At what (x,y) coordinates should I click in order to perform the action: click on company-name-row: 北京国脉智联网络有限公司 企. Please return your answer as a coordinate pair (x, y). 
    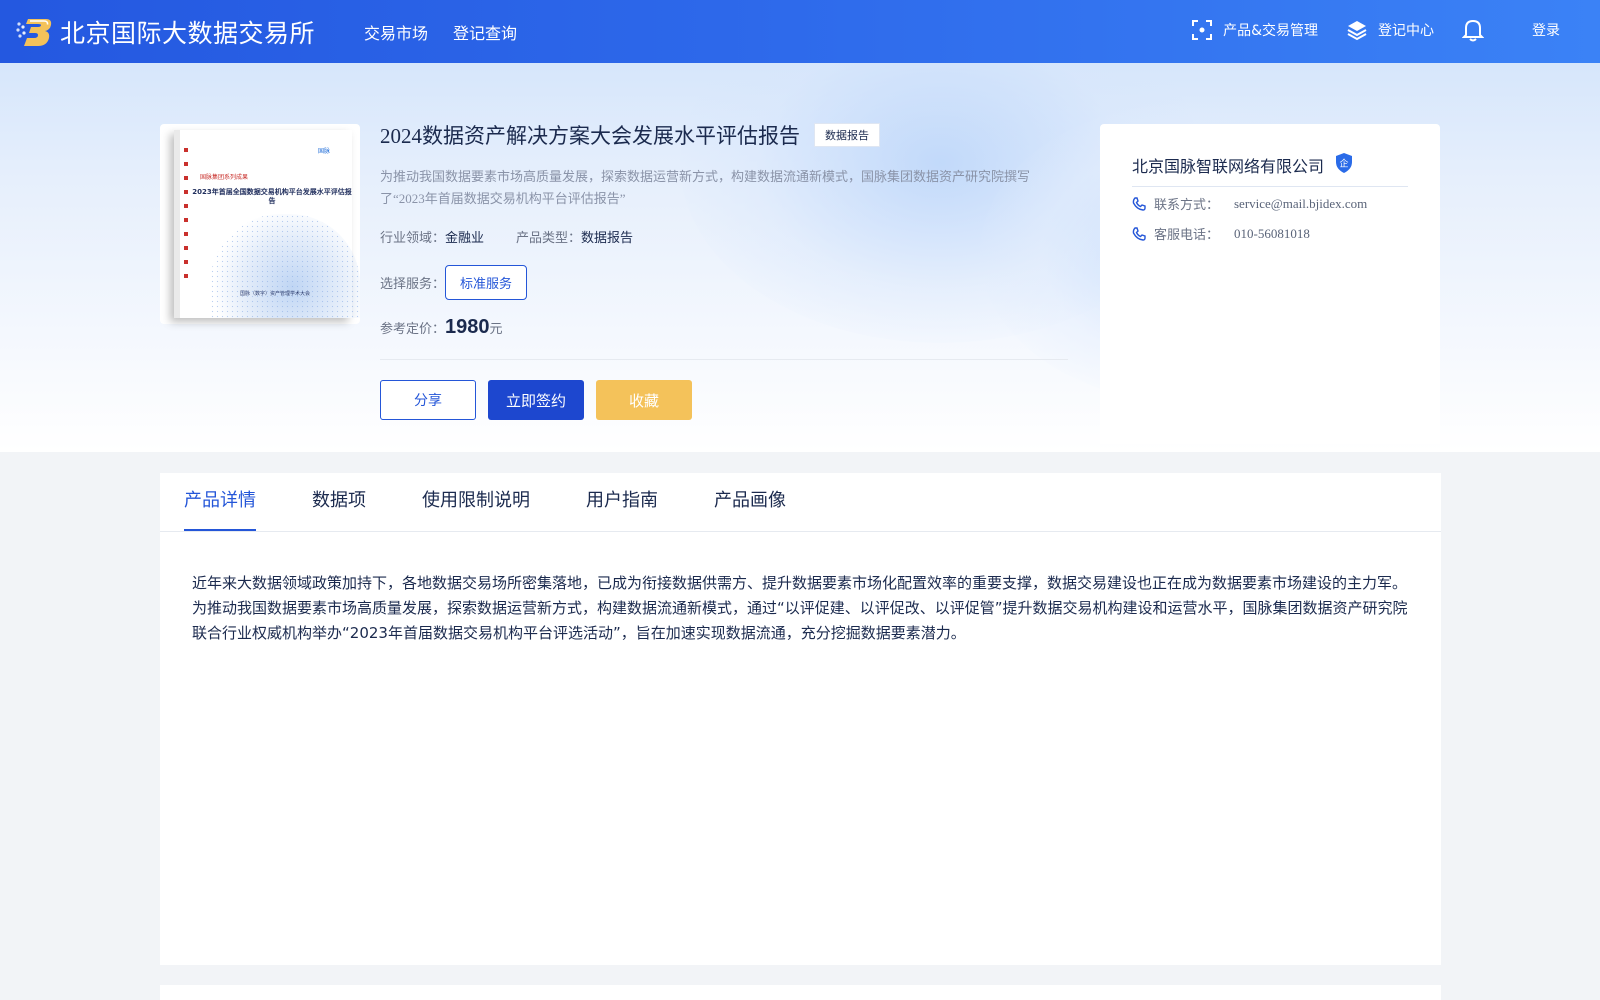
    Looking at the image, I should click on (1243, 165).